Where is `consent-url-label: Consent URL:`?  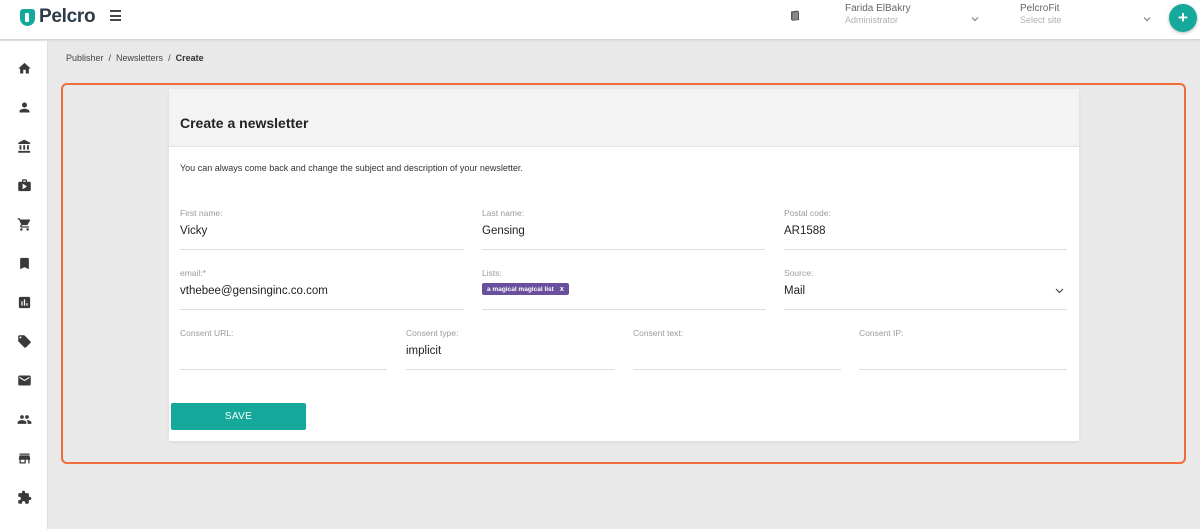
consent-url-label: Consent URL: is located at coordinates (207, 333).